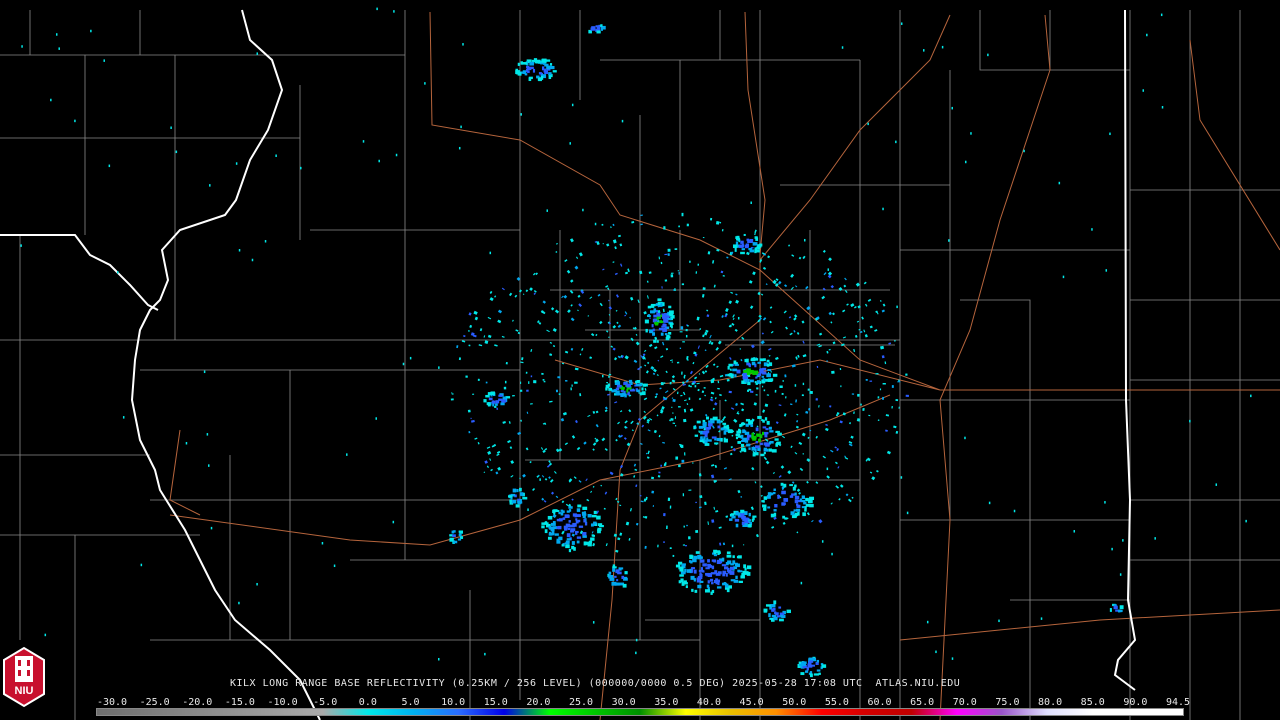 This screenshot has height=720, width=1280. I want to click on logo-text: NIU, so click(24, 691).